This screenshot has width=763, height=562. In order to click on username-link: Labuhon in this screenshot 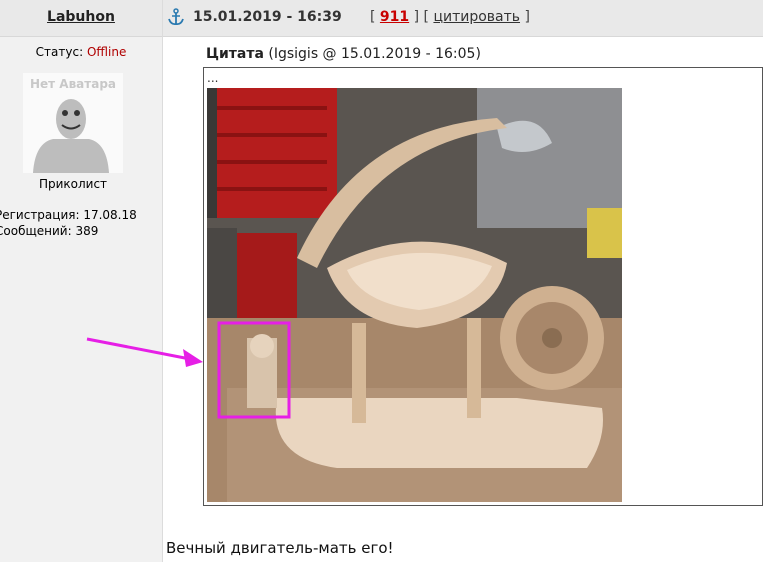, I will do `click(81, 17)`.